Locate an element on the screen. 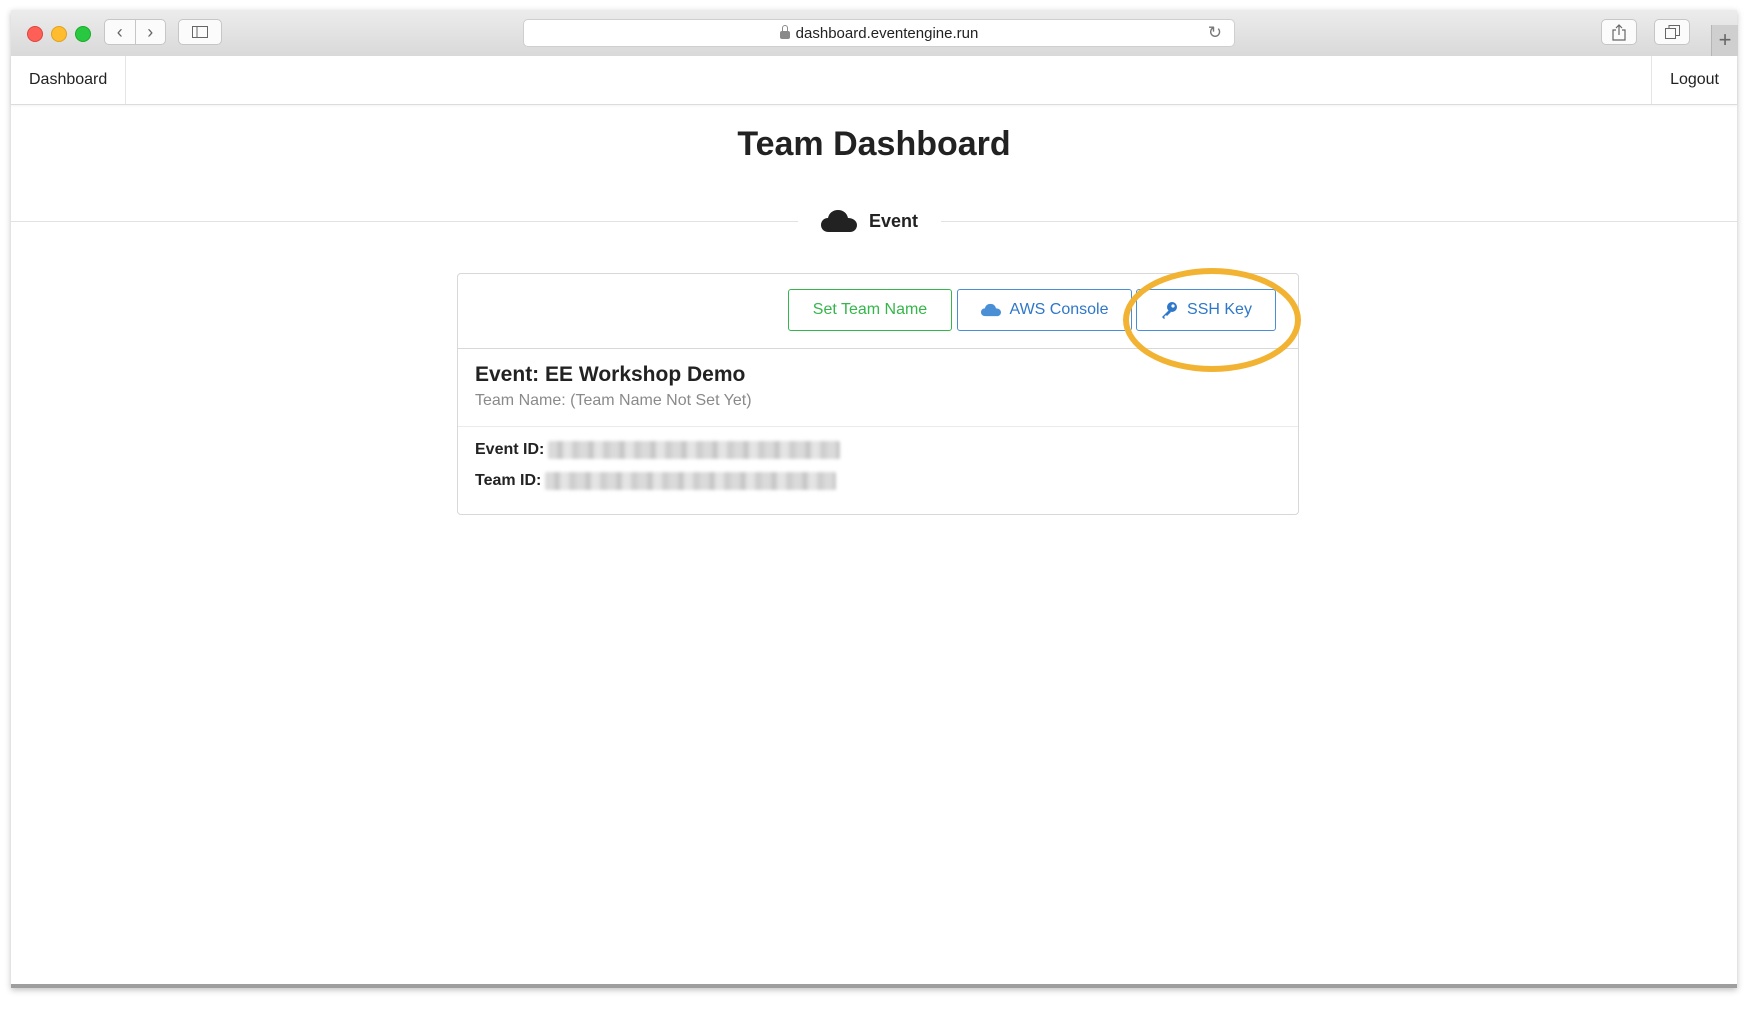  divider-line-right is located at coordinates (1339, 221).